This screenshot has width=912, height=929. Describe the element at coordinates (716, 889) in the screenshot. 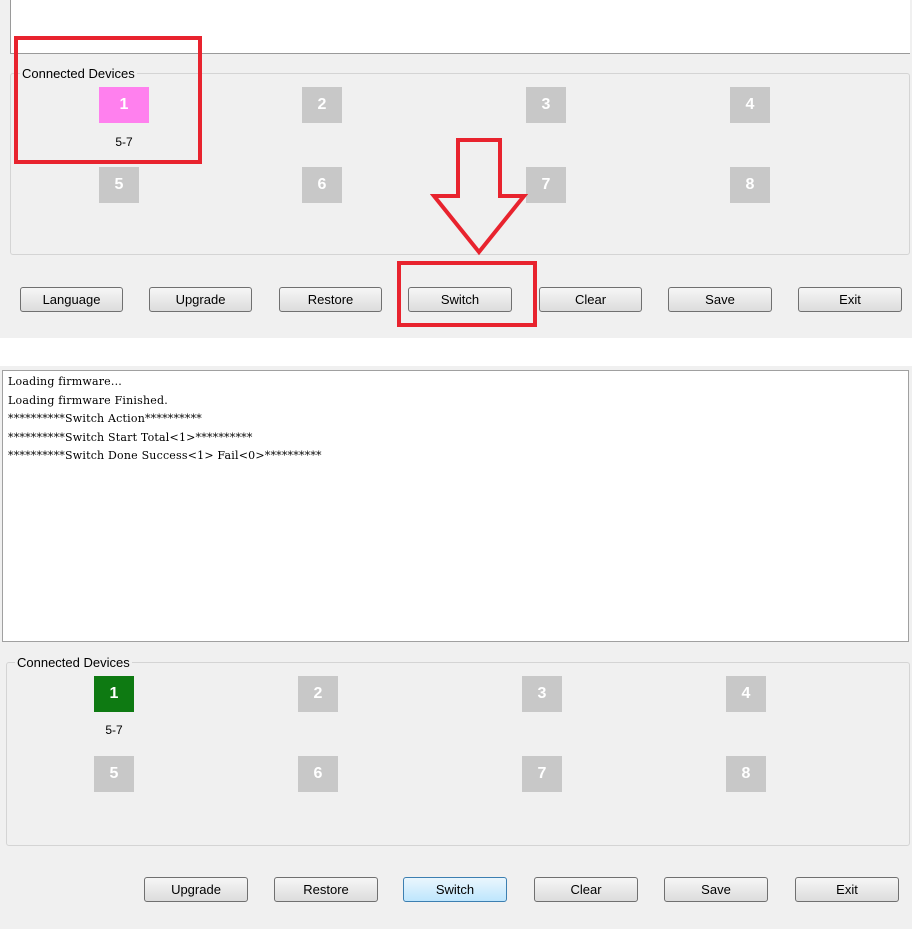

I see `save-button: Save` at that location.